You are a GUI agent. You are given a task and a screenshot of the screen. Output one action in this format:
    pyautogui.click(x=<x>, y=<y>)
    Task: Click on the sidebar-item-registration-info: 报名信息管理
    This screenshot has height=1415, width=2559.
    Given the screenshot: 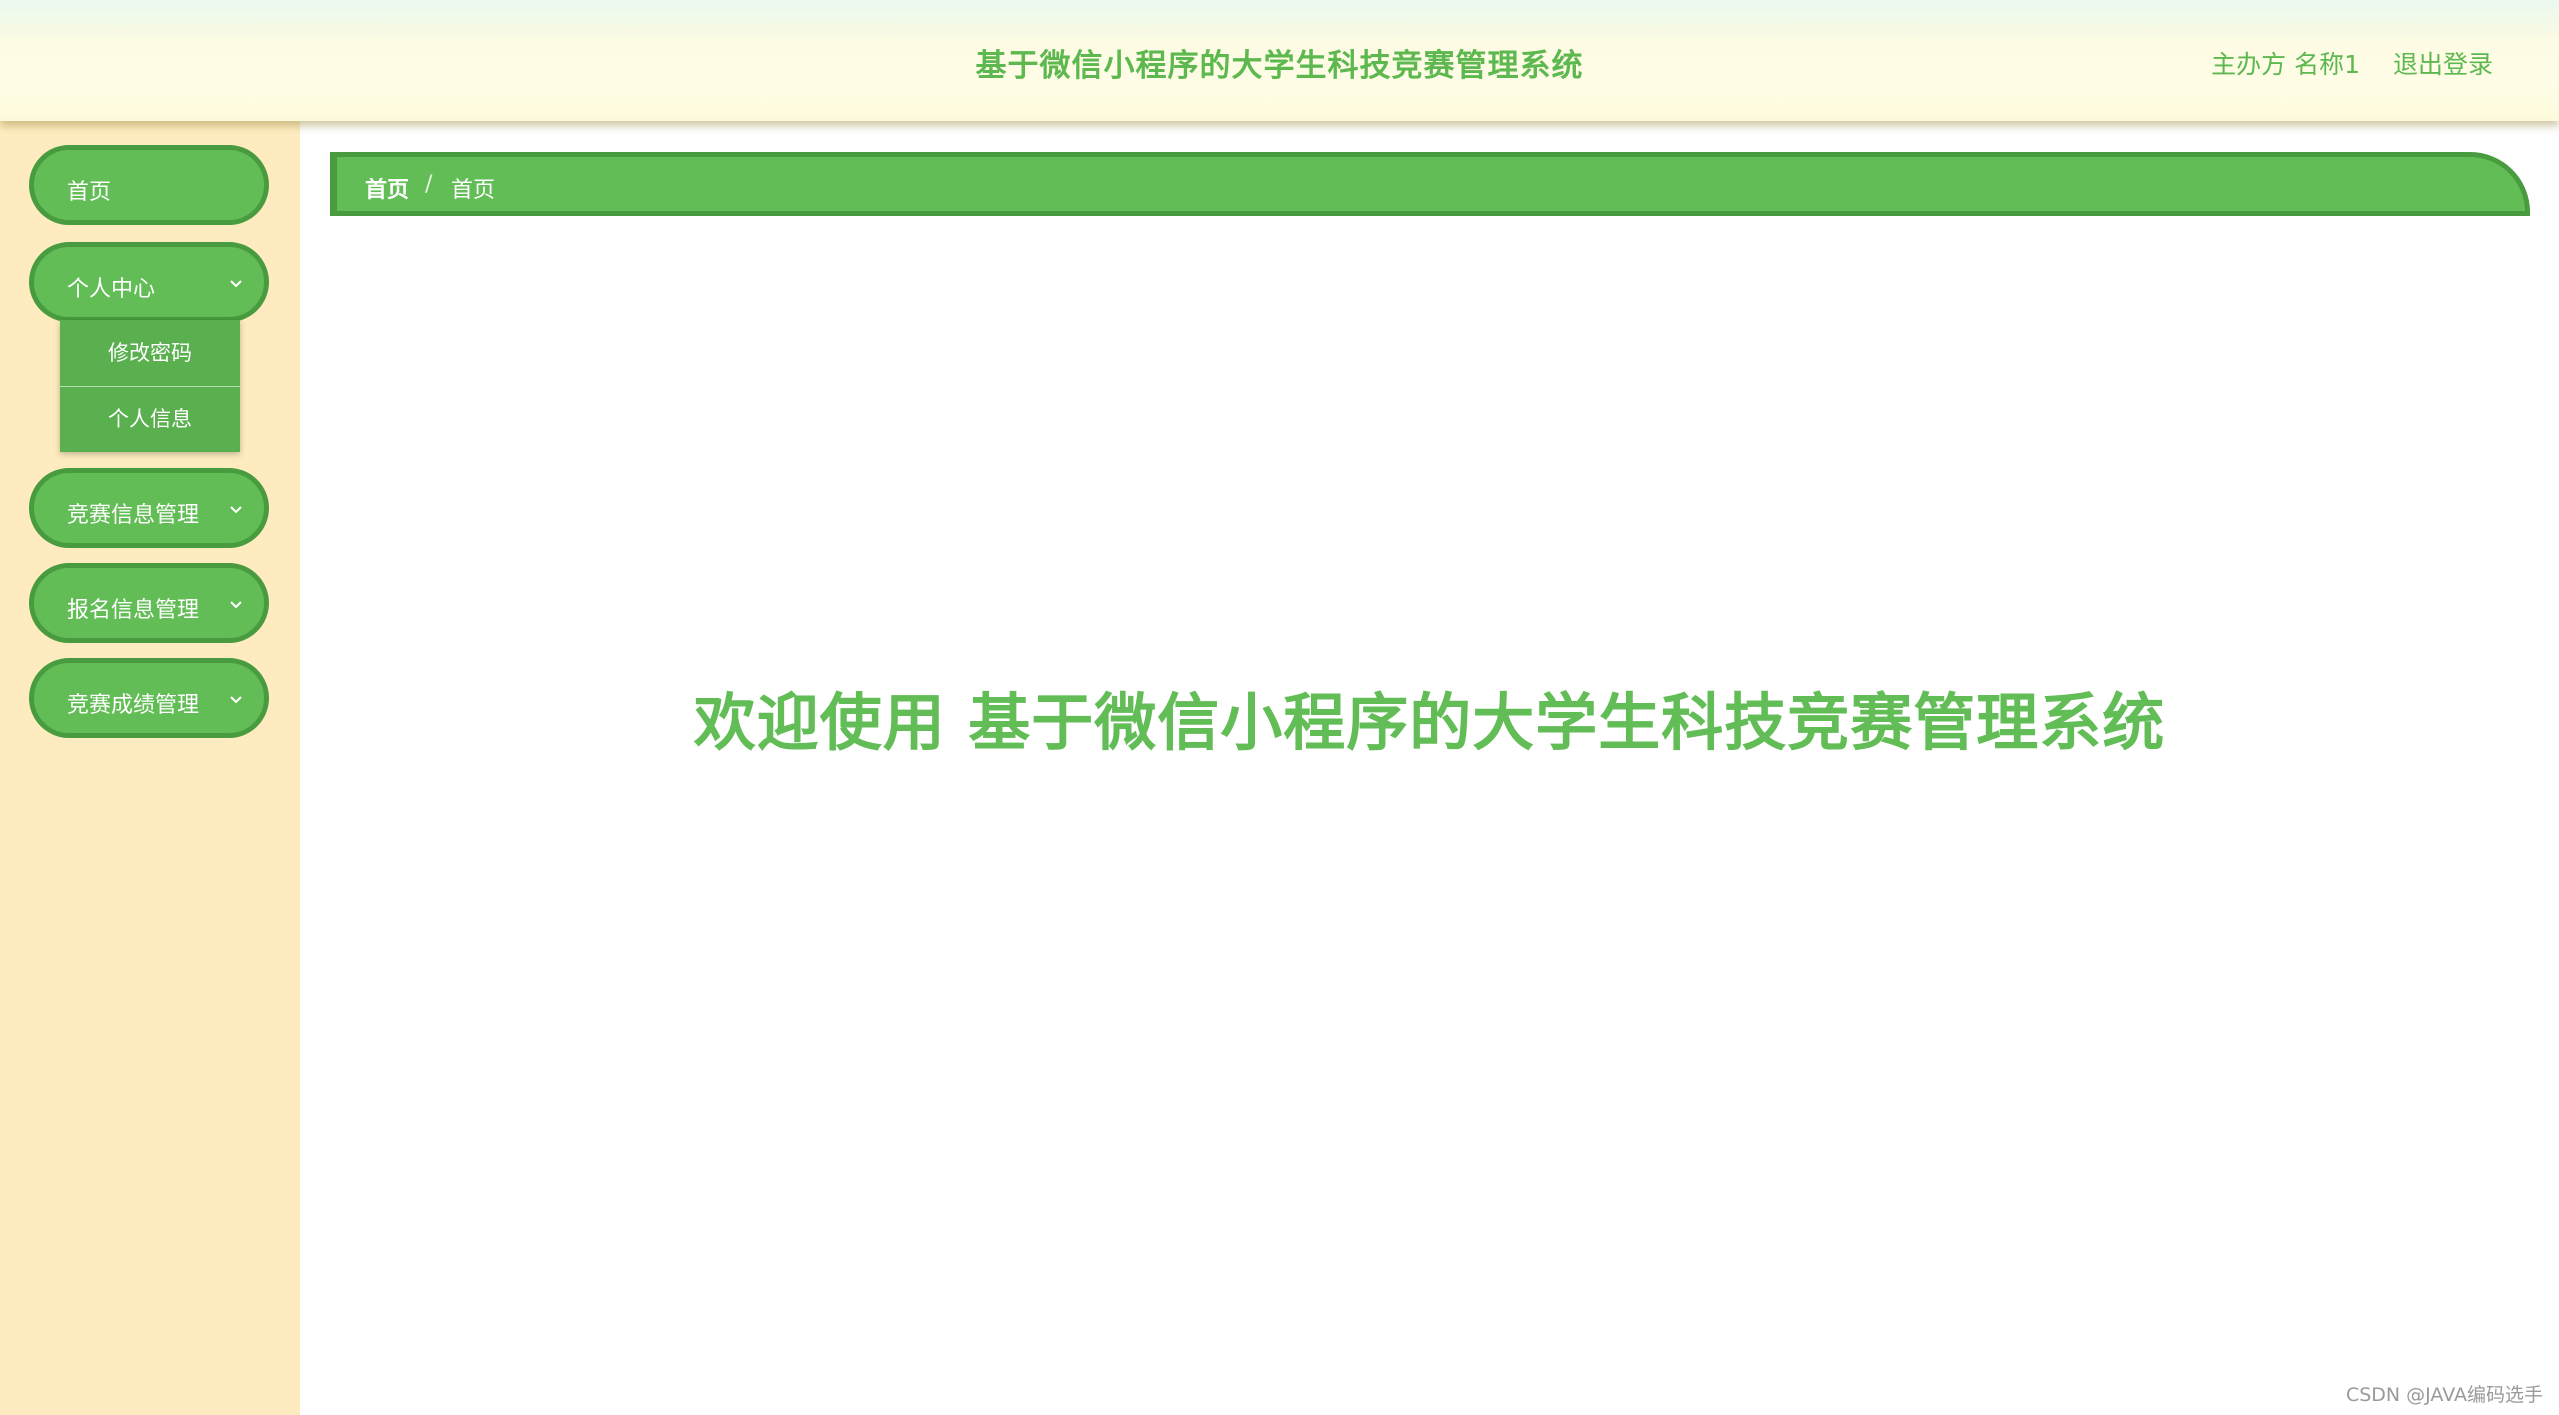 What is the action you would take?
    pyautogui.click(x=149, y=603)
    